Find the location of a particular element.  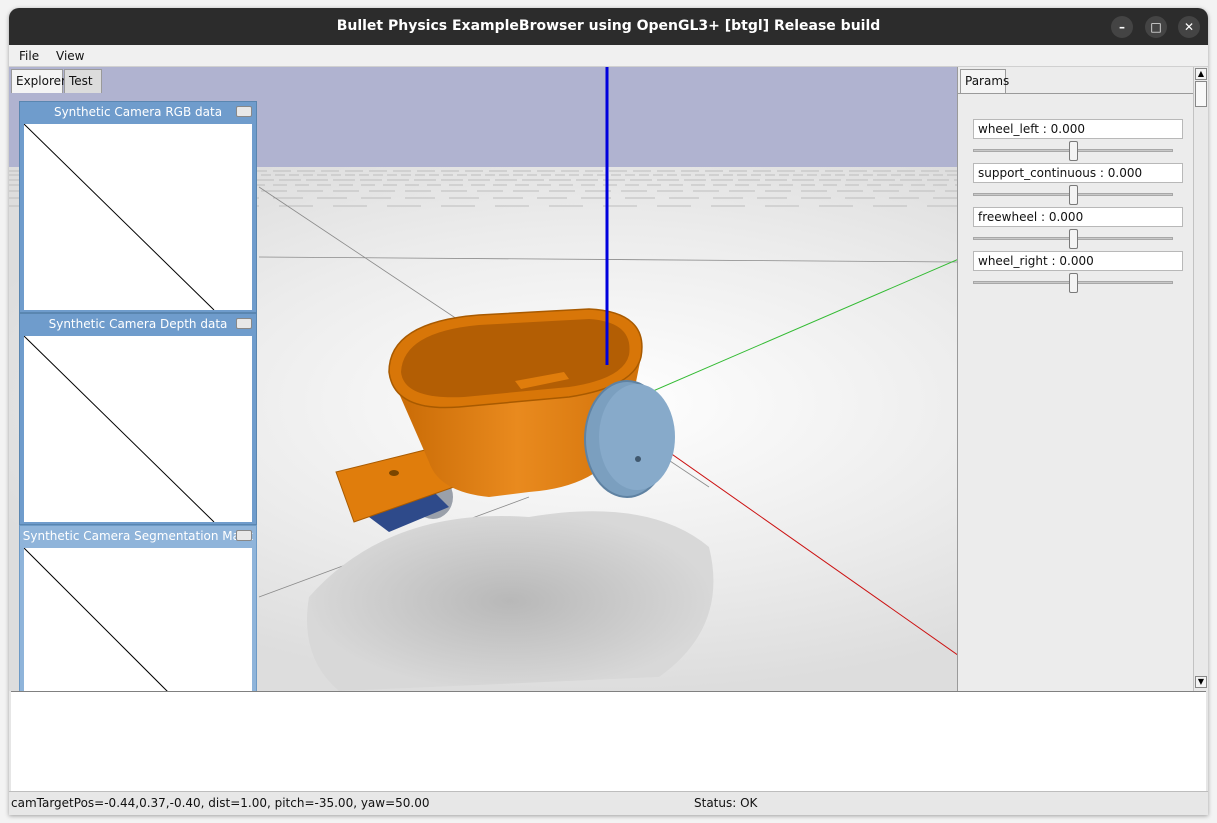

param-wheel-left-slider-thumb is located at coordinates (1073, 151).